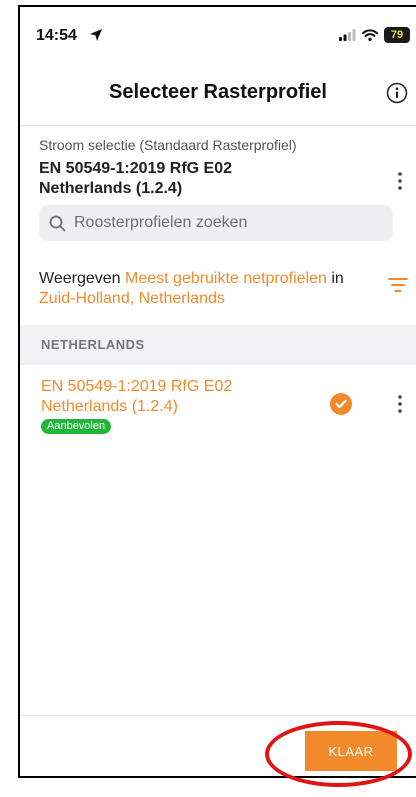 This screenshot has height=797, width=416. What do you see at coordinates (338, 754) in the screenshot?
I see `annotation-ellipse` at bounding box center [338, 754].